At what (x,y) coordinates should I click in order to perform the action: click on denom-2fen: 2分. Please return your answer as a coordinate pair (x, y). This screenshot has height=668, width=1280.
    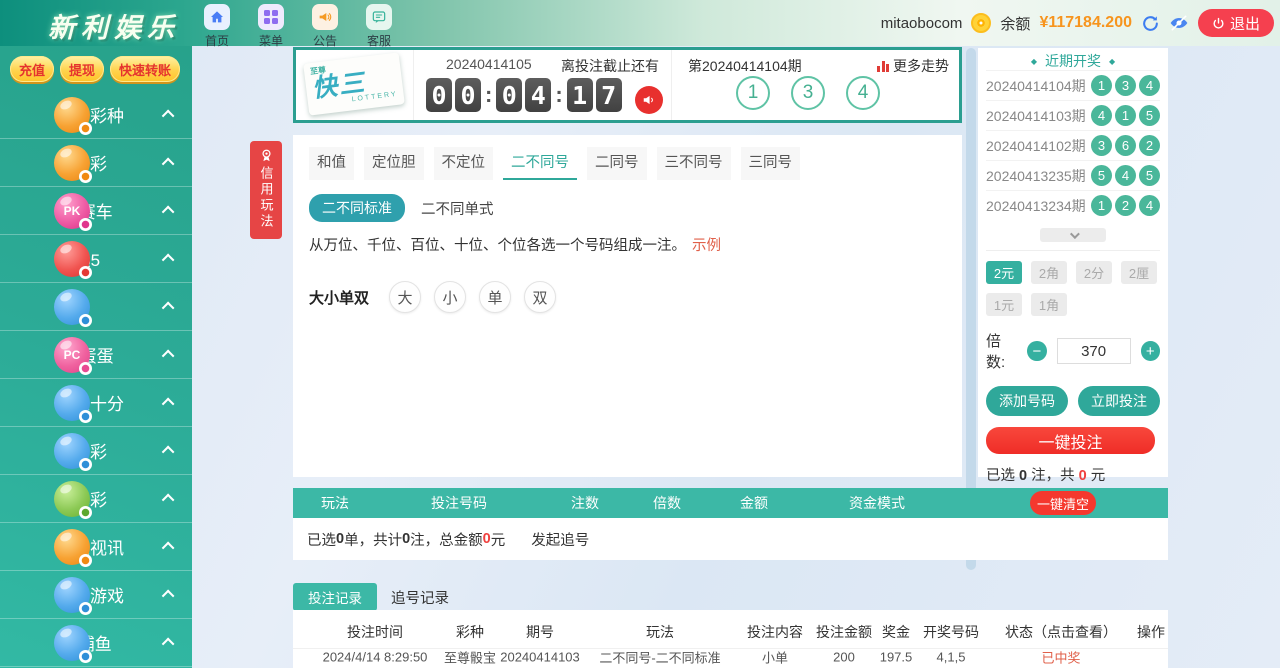
    Looking at the image, I should click on (1094, 272).